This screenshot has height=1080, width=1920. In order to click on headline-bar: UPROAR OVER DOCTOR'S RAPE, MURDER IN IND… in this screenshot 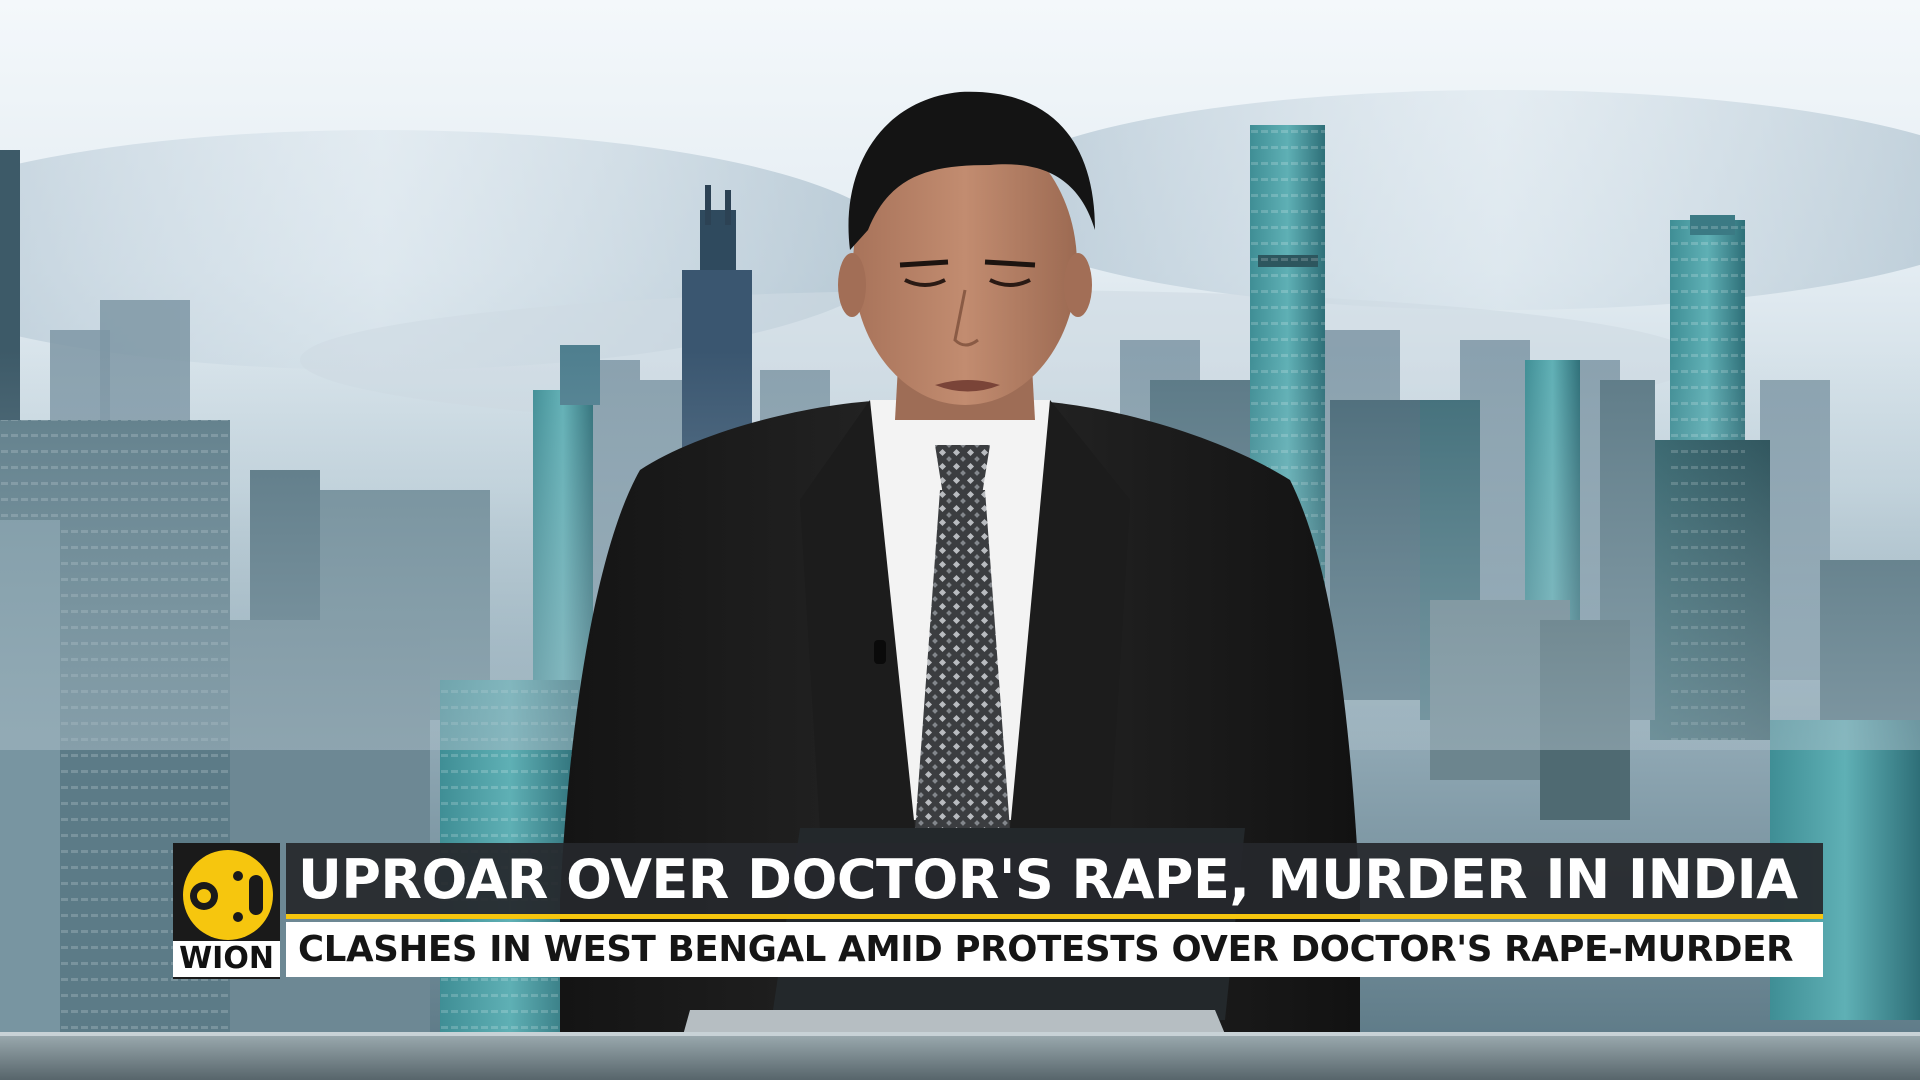, I will do `click(1054, 881)`.